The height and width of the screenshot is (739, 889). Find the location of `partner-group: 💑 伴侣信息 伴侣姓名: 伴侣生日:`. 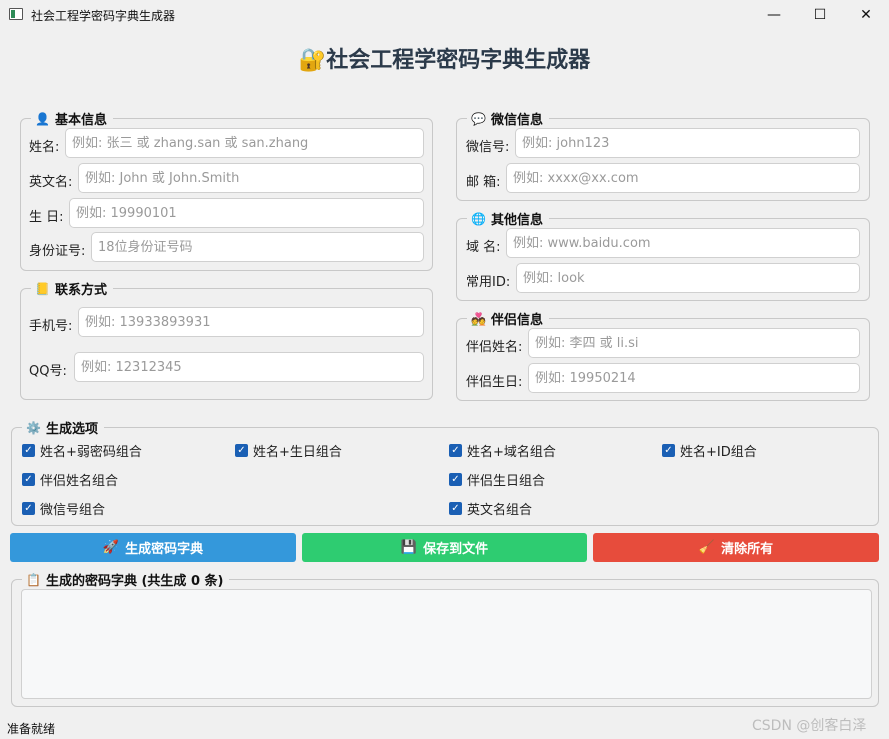

partner-group: 💑 伴侣信息 伴侣姓名: 伴侣生日: is located at coordinates (663, 355).